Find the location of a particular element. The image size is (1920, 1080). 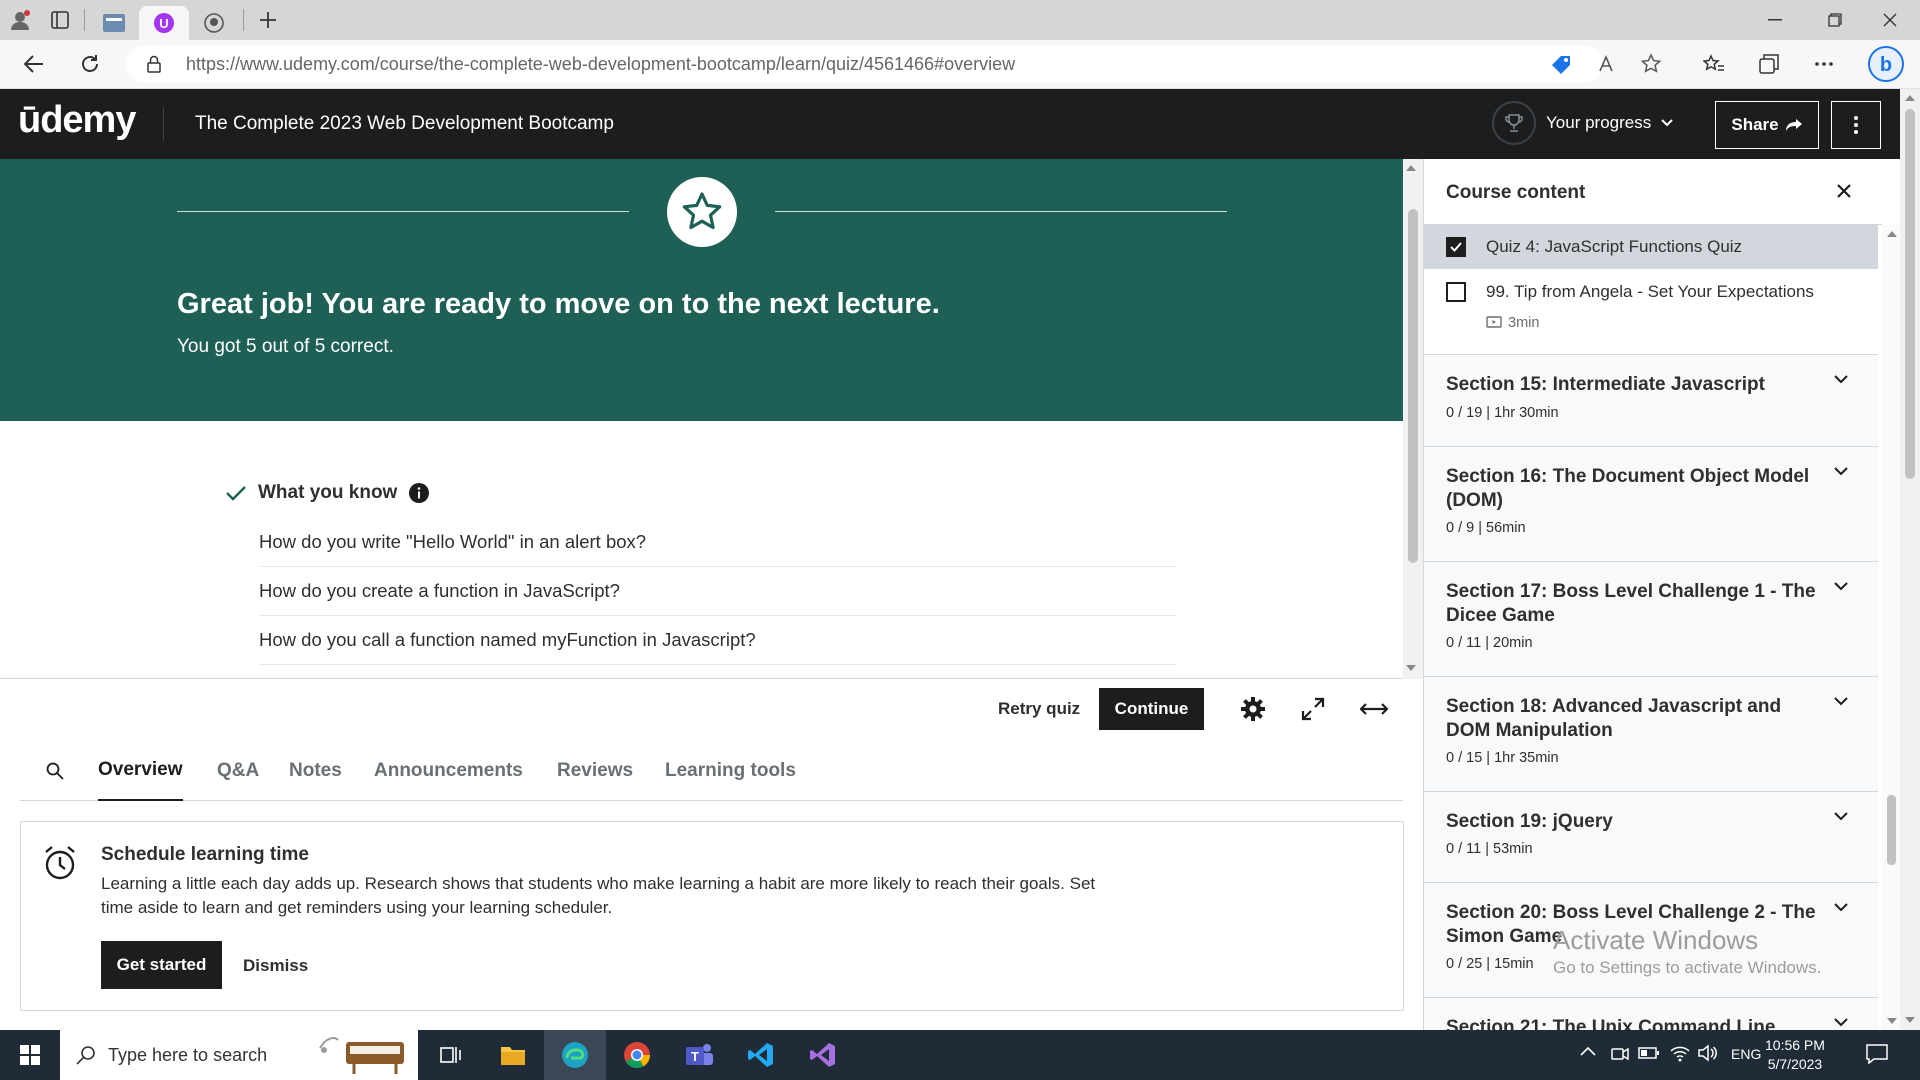

retry-quiz-button: Retry quiz is located at coordinates (1039, 709).